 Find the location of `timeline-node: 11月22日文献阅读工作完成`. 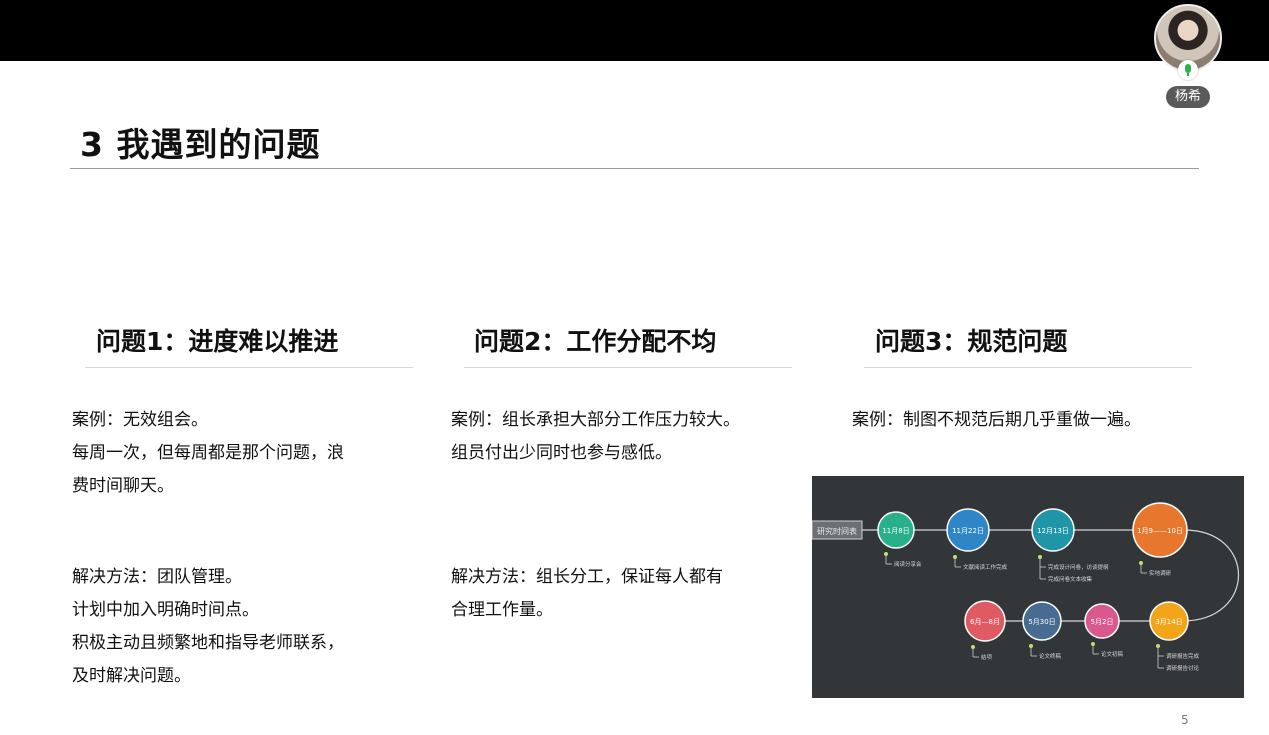

timeline-node: 11月22日文献阅读工作完成 is located at coordinates (977, 539).